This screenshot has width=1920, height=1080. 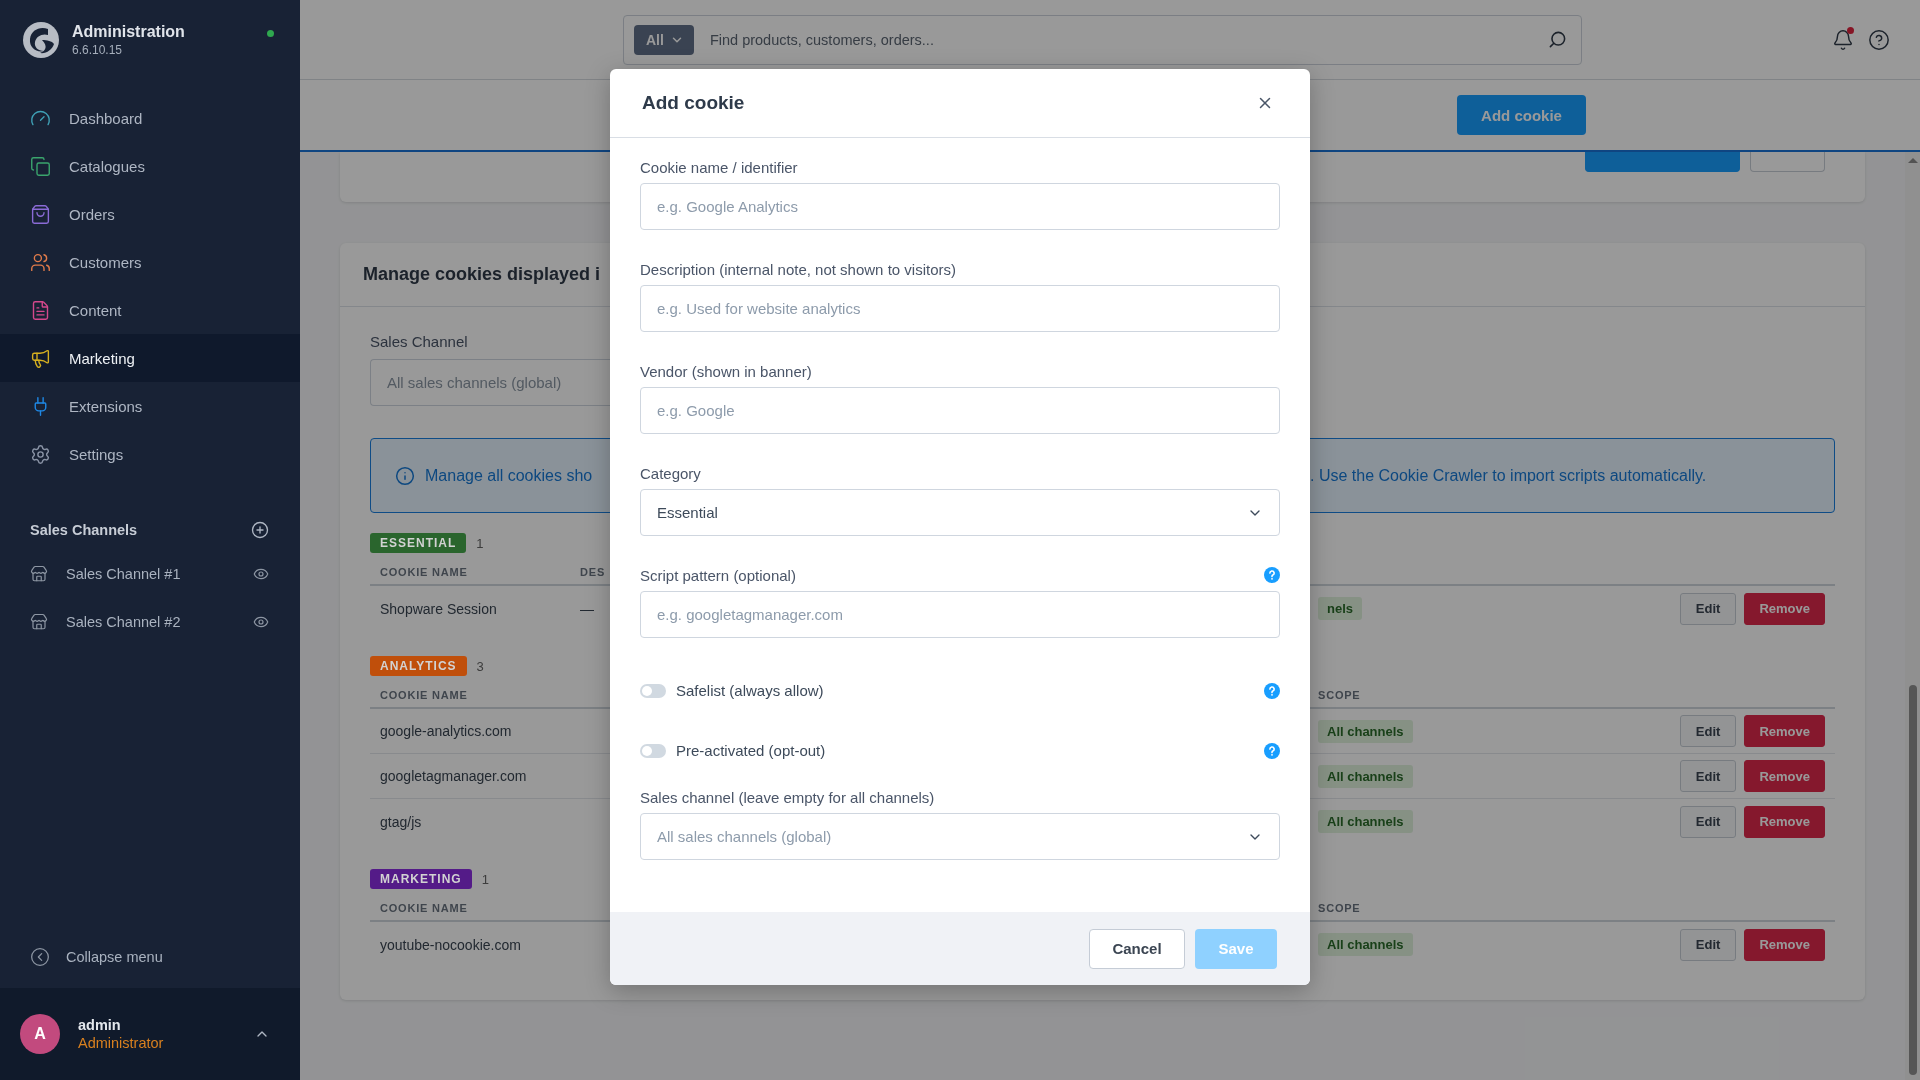 I want to click on copy-icon, so click(x=40, y=166).